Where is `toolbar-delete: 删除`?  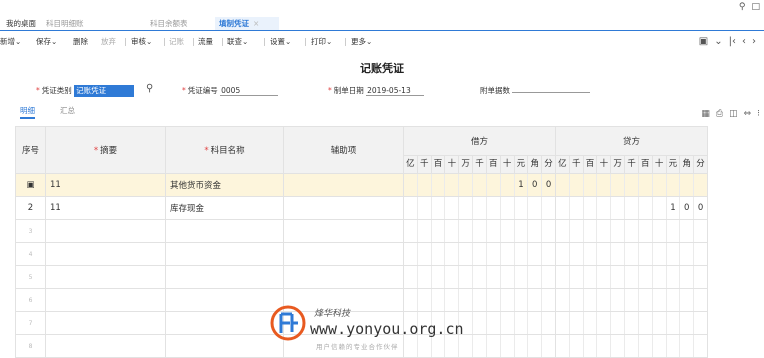 toolbar-delete: 删除 is located at coordinates (80, 42).